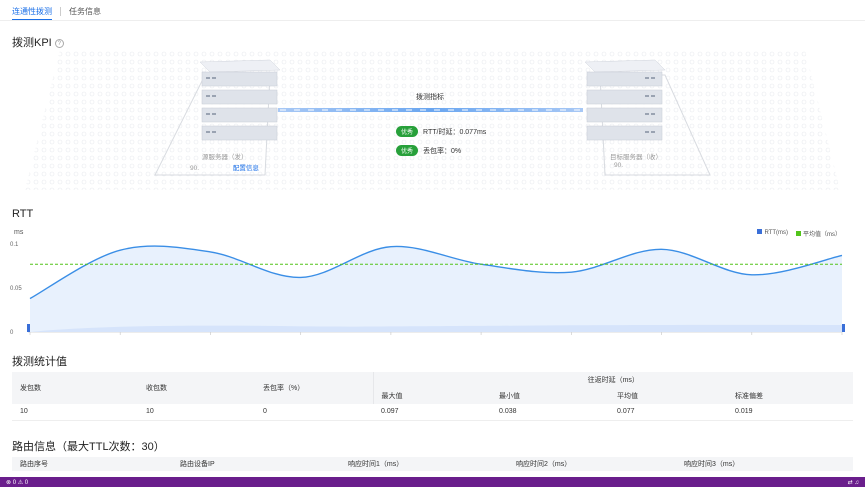 This screenshot has width=865, height=487. What do you see at coordinates (39, 362) in the screenshot?
I see `stats-title: 拨测统计值` at bounding box center [39, 362].